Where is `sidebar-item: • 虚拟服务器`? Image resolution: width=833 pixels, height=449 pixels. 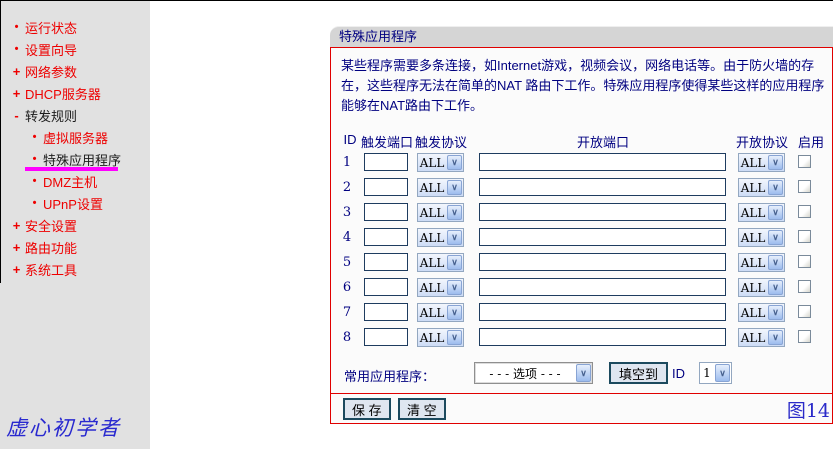 sidebar-item: • 虚拟服务器 is located at coordinates (75, 137).